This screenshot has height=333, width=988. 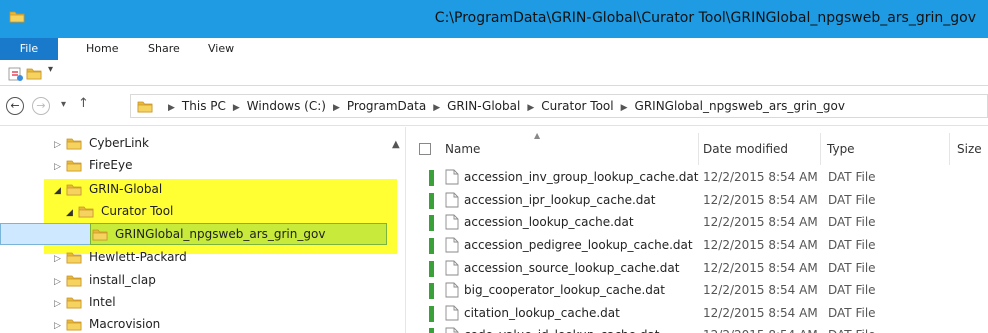 What do you see at coordinates (50, 69) in the screenshot?
I see `customize-dropdown-icon: ▾` at bounding box center [50, 69].